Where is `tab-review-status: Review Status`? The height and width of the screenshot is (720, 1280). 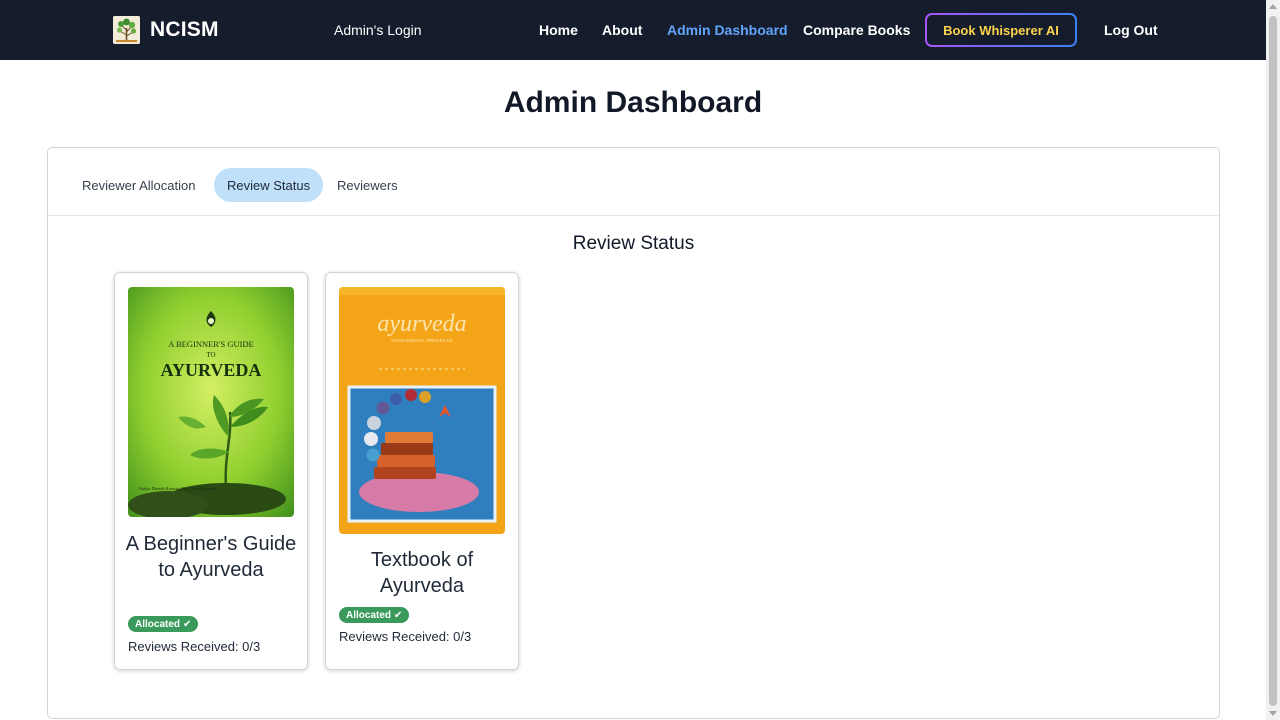 tab-review-status: Review Status is located at coordinates (269, 185).